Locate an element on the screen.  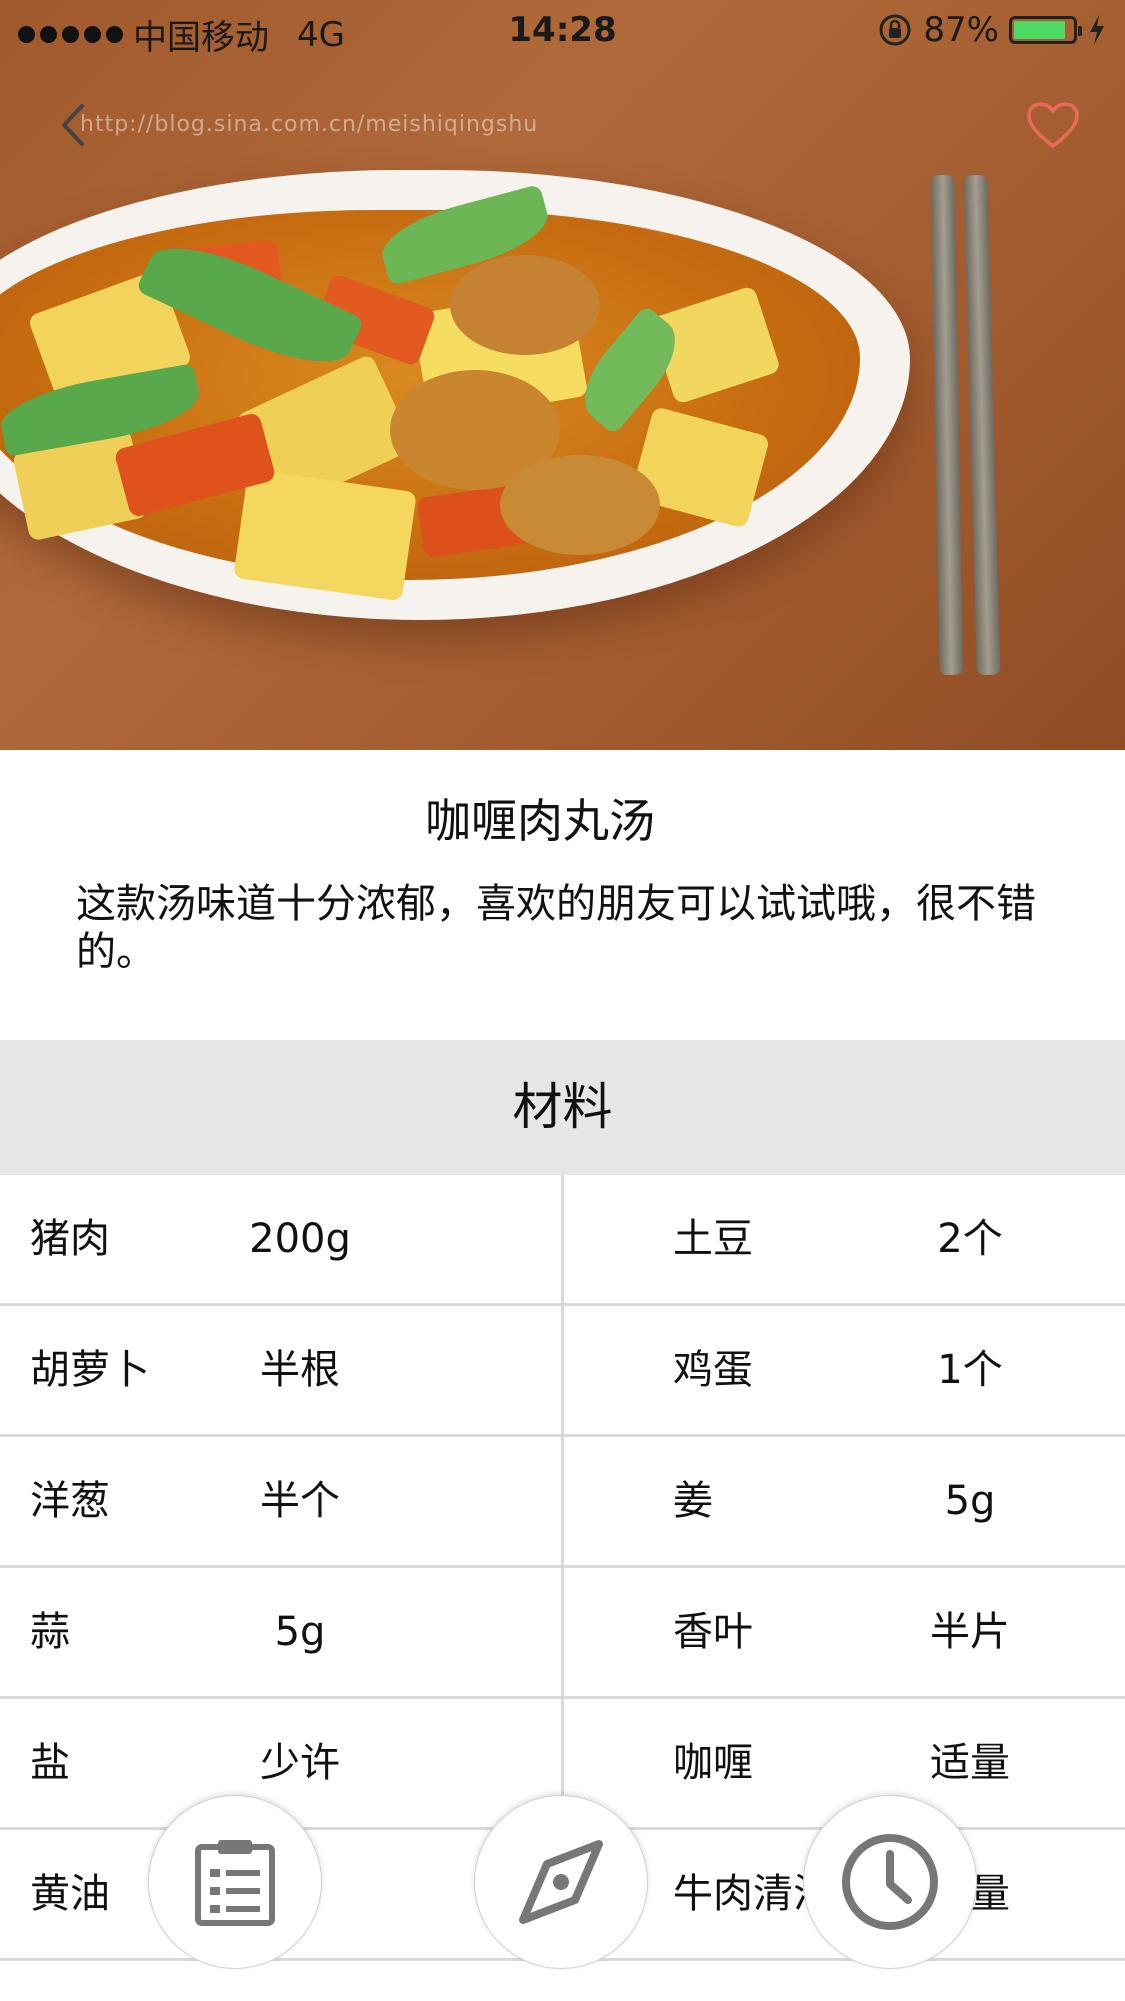
potato-piece is located at coordinates (325, 535).